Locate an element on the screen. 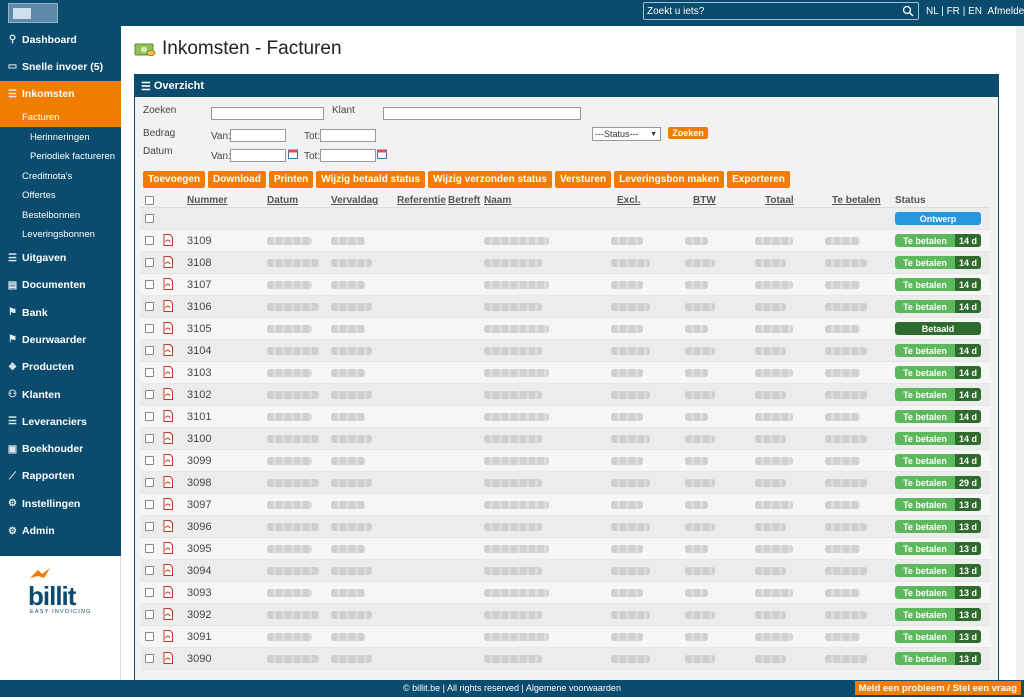  table-row: 3102 Te betalen 14 d is located at coordinates (565, 395).